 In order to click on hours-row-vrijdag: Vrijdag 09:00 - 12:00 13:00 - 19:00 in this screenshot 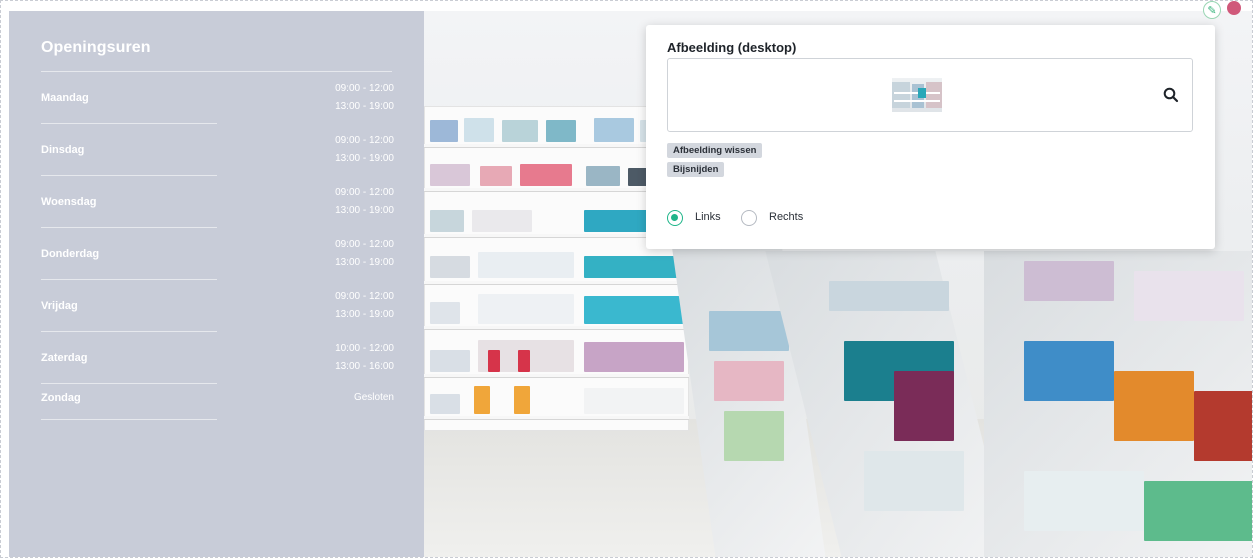, I will do `click(217, 306)`.